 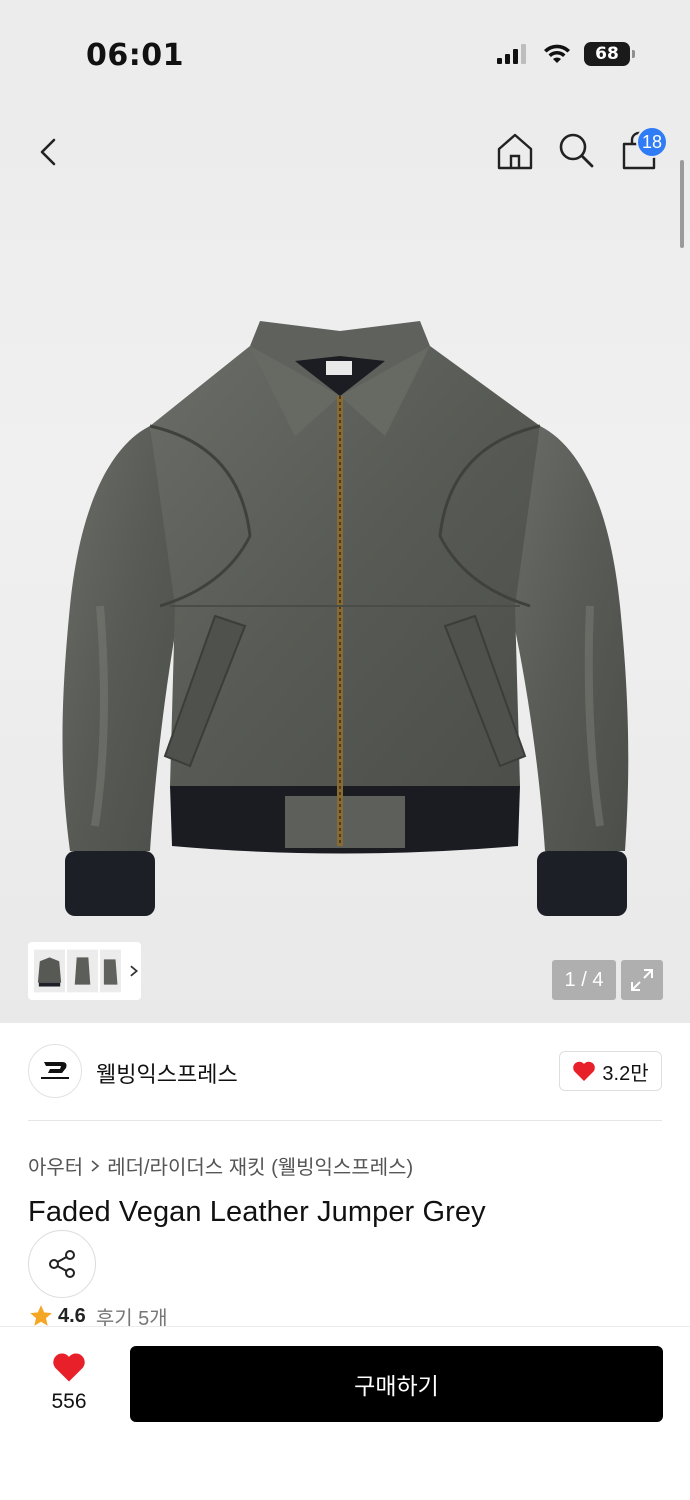 I want to click on buy-button: 구매하기, so click(x=396, y=1384).